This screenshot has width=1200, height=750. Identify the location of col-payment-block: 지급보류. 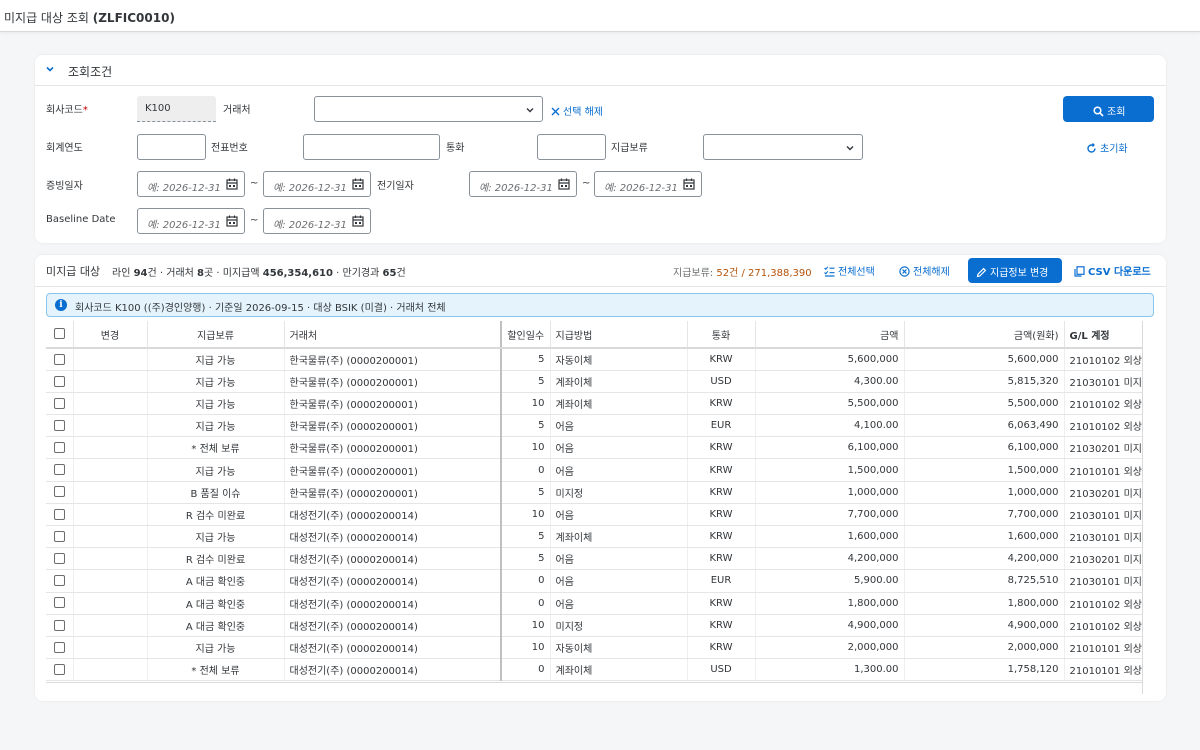
(216, 335).